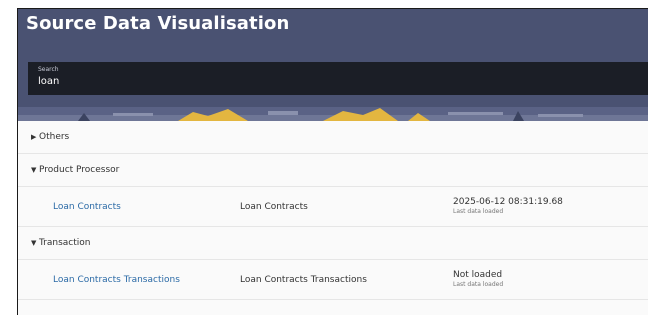 The width and height of the screenshot is (648, 315). I want to click on load-status: 2025-06-12 08:31:19.68 Last data loaded, so click(508, 206).